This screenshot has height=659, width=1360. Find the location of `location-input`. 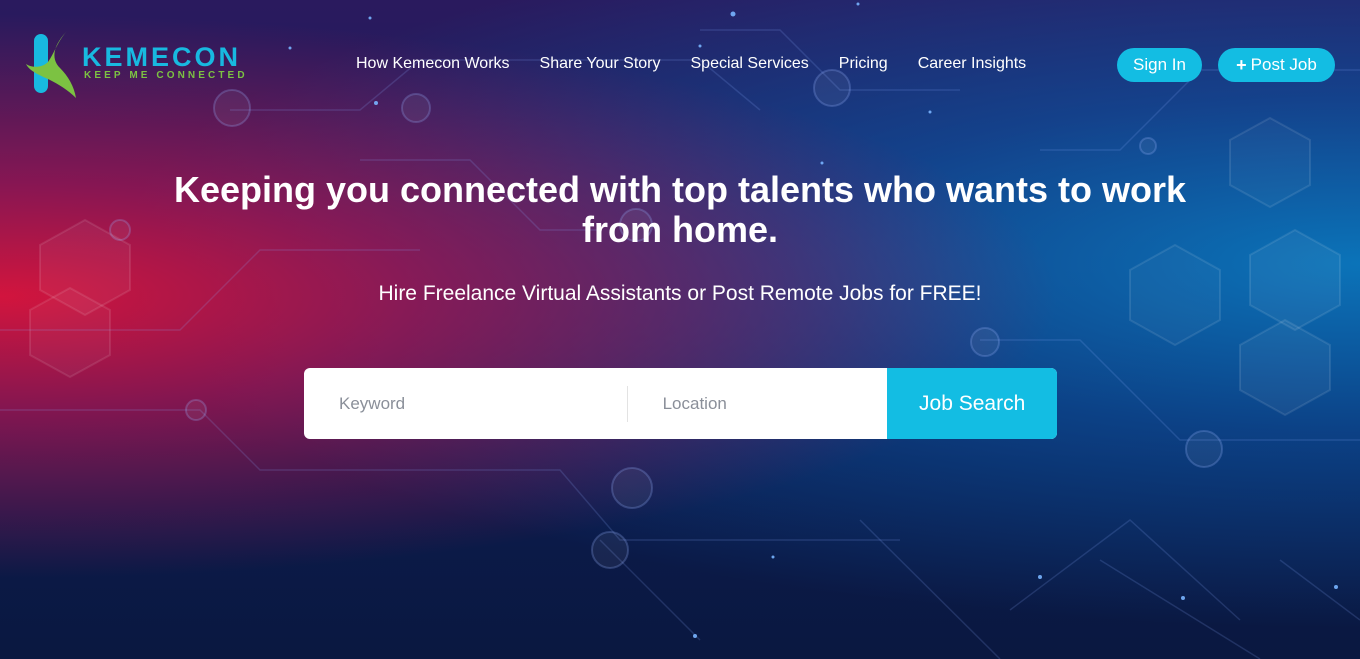

location-input is located at coordinates (757, 403).